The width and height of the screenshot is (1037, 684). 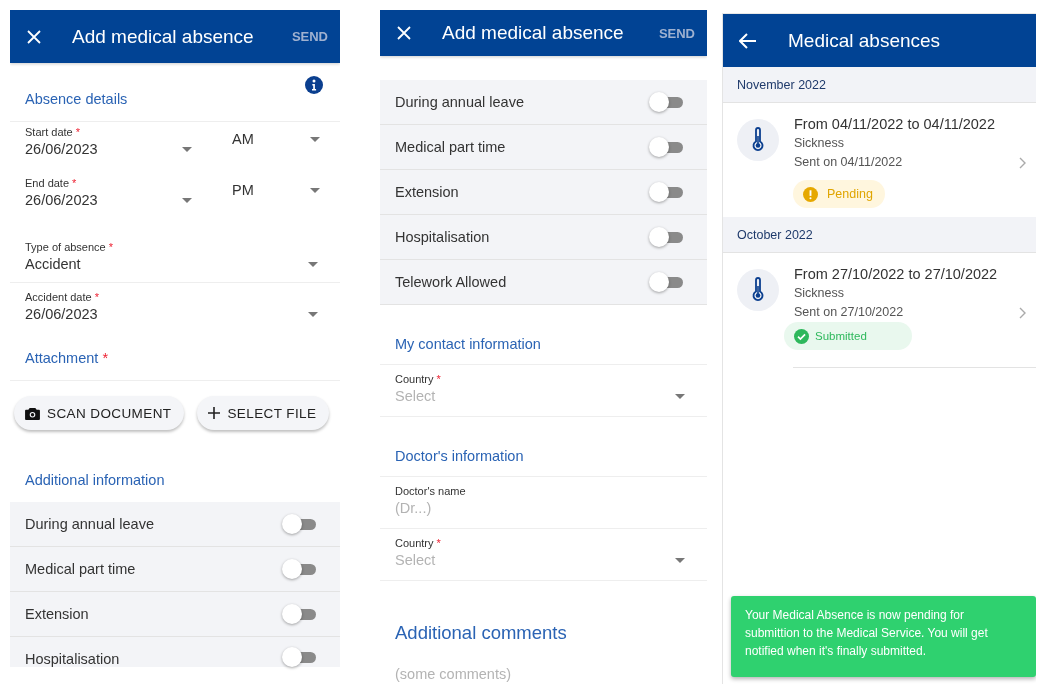 What do you see at coordinates (451, 282) in the screenshot?
I see `toggle-label: Telework Allowed` at bounding box center [451, 282].